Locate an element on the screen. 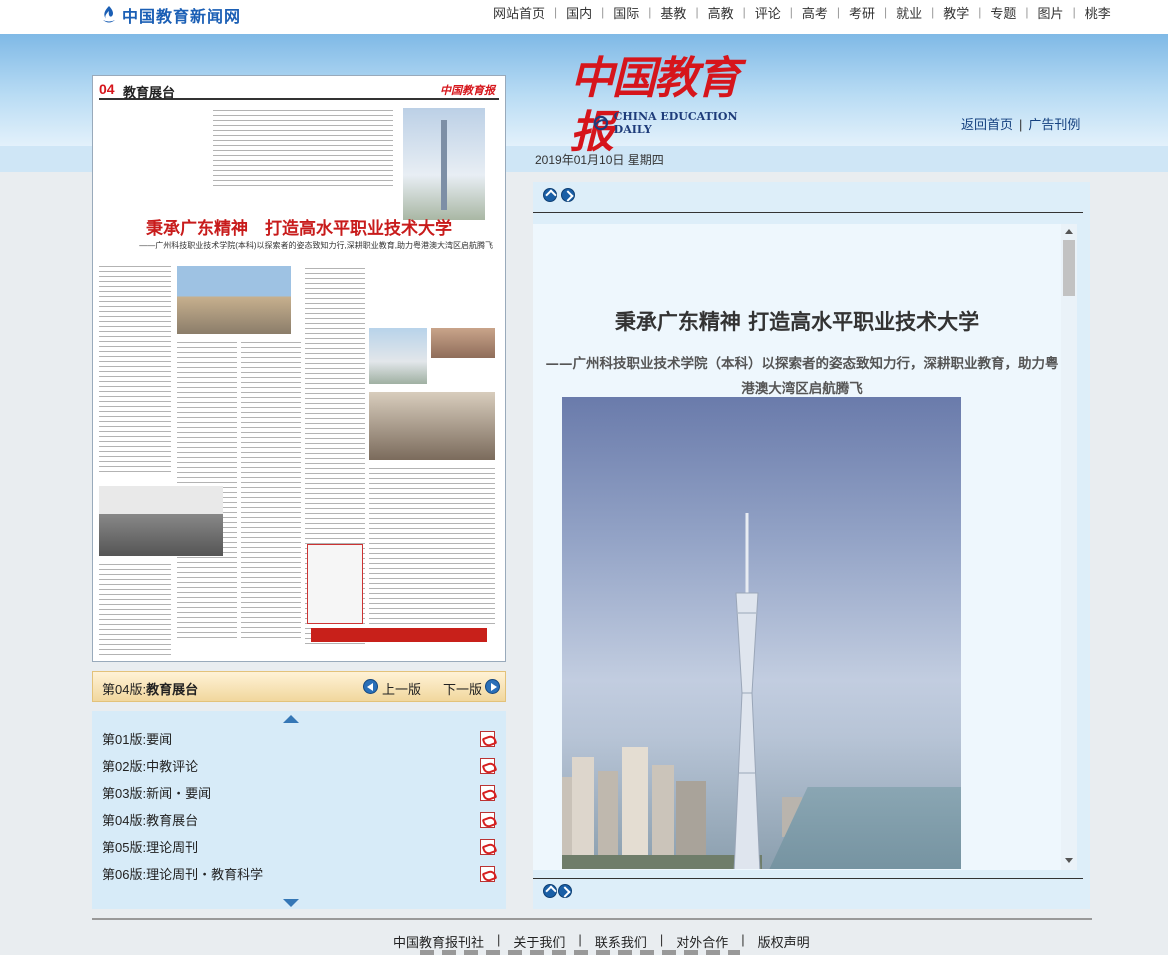  site-logo: 中国教育新闻网 is located at coordinates (170, 15).